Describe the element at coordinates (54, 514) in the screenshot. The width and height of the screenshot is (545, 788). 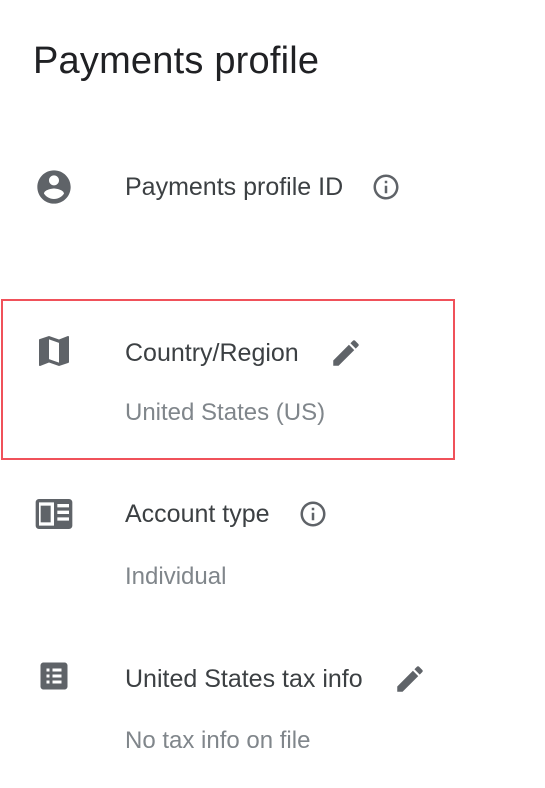
I see `contact-card-icon` at that location.